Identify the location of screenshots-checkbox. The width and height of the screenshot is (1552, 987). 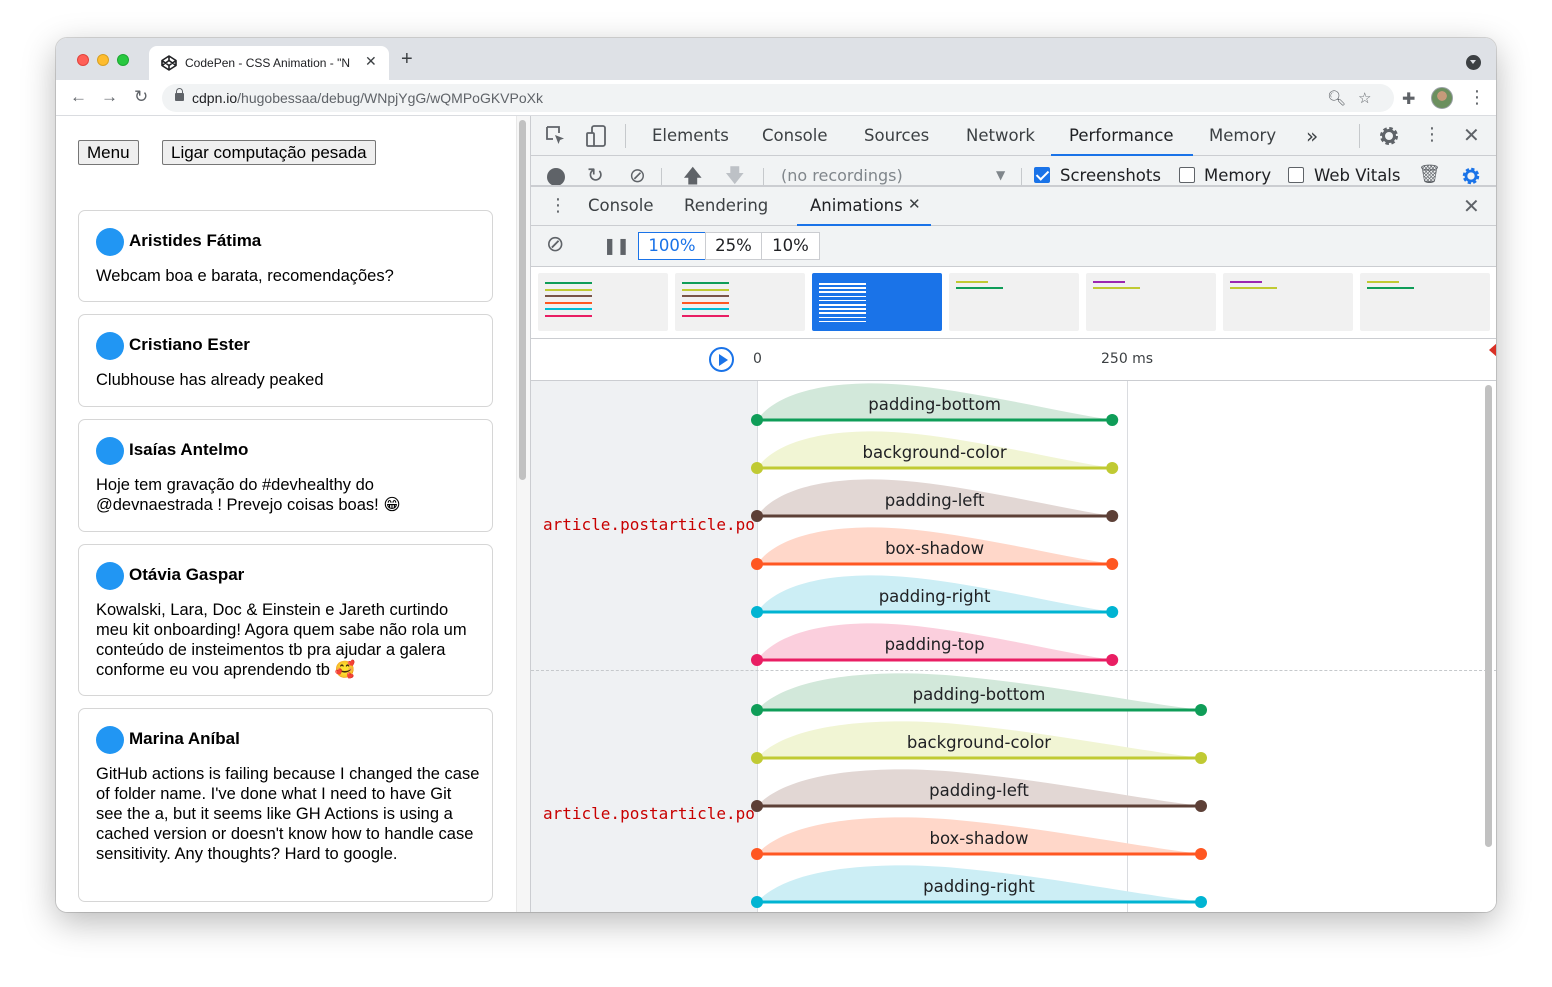
(1042, 175).